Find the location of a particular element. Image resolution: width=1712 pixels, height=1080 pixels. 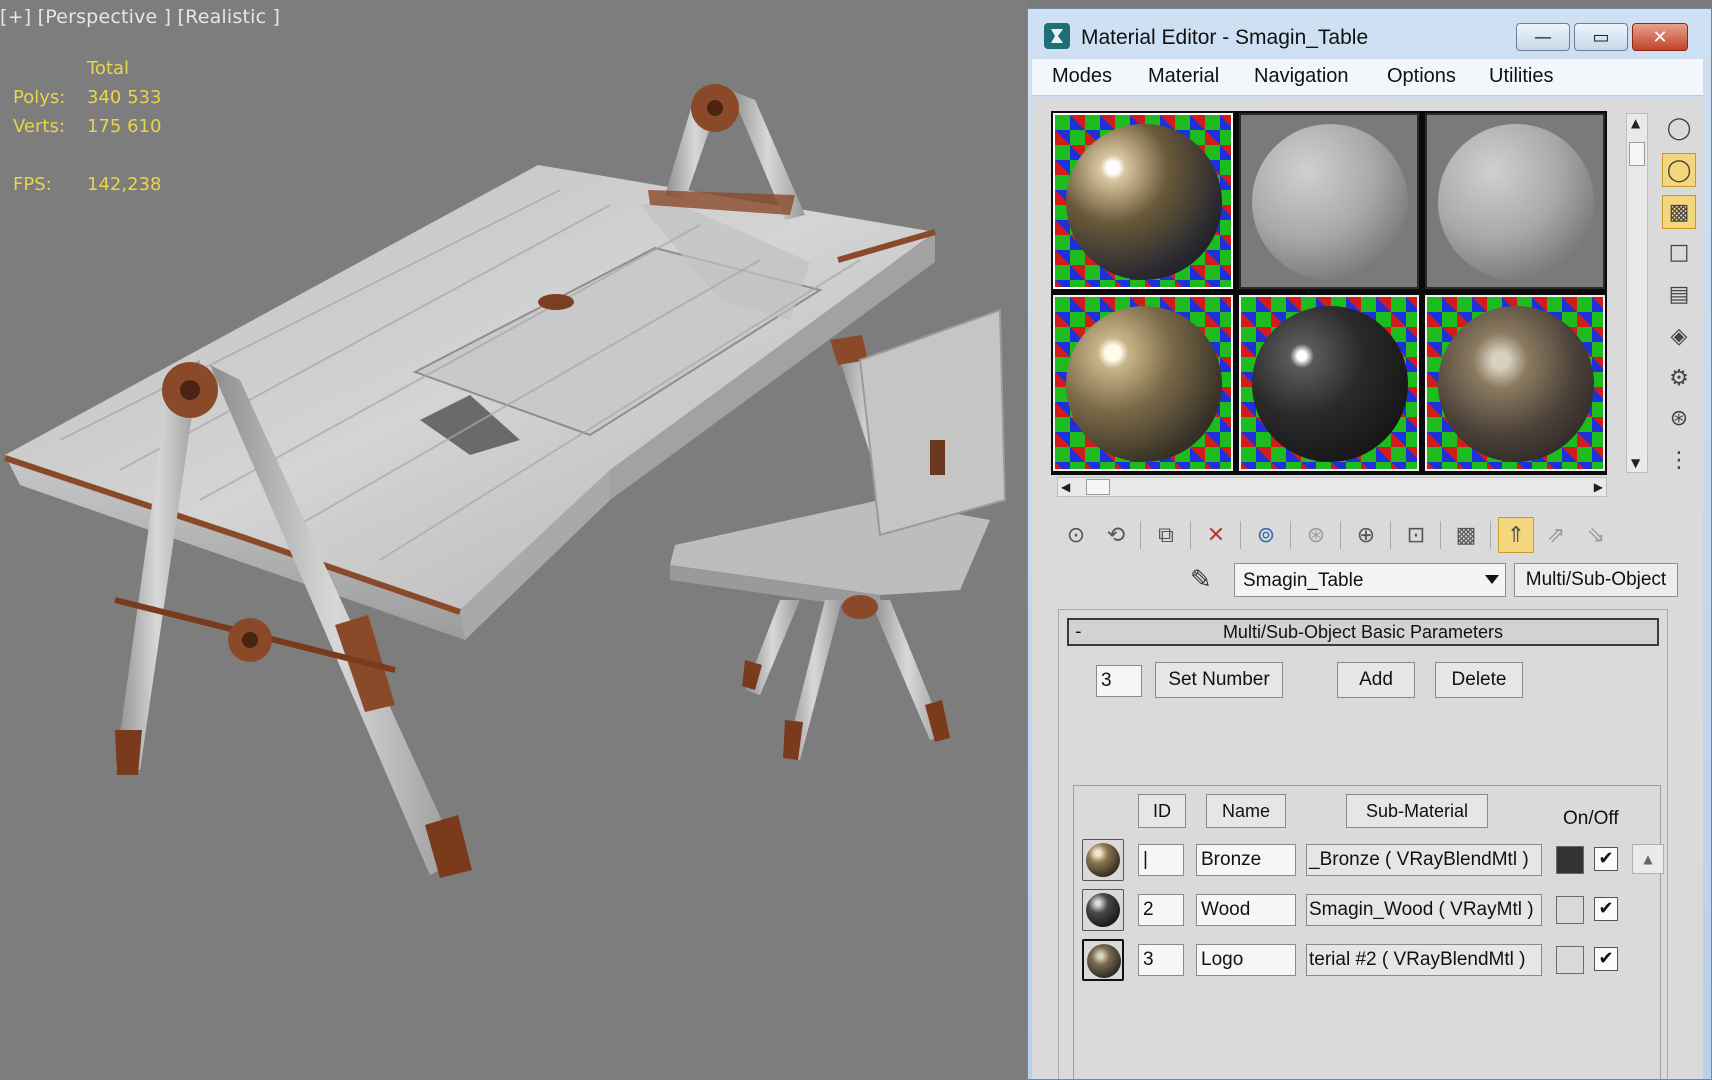

show-end-result-icon: ▩ is located at coordinates (1466, 535).